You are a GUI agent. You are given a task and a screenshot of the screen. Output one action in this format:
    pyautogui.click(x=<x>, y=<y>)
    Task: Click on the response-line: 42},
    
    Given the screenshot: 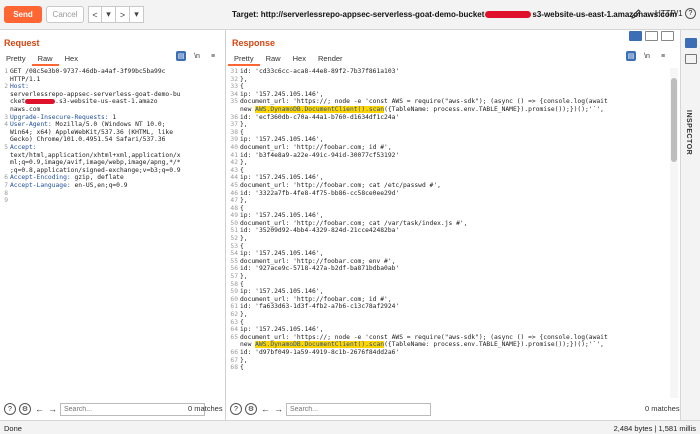 What is the action you would take?
    pyautogui.click(x=448, y=163)
    